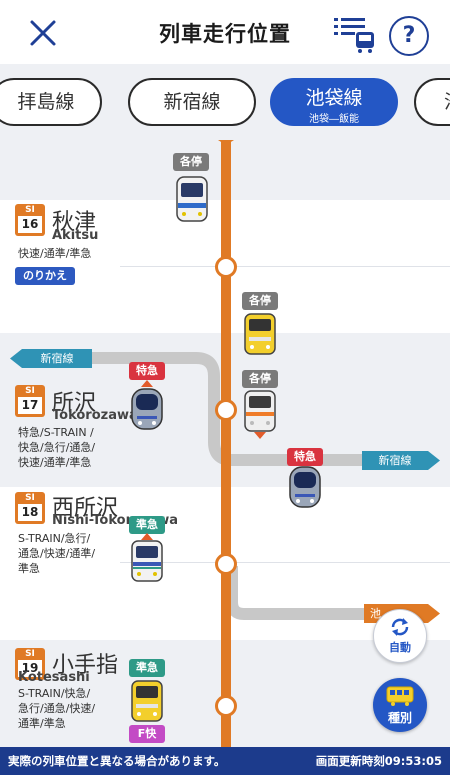 This screenshot has height=775, width=450. I want to click on train-kind-button: 種別, so click(400, 705).